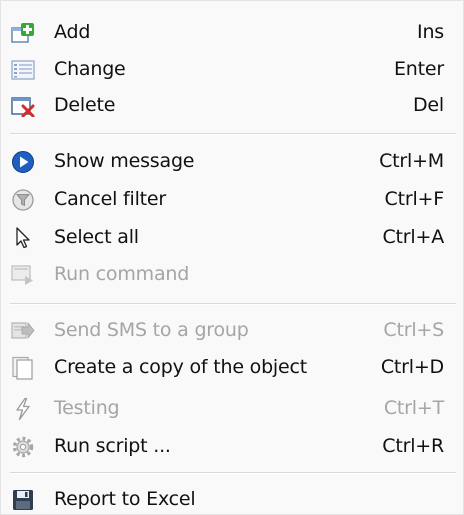  Describe the element at coordinates (180, 367) in the screenshot. I see `menu-item-label: Create a copy of the object` at that location.